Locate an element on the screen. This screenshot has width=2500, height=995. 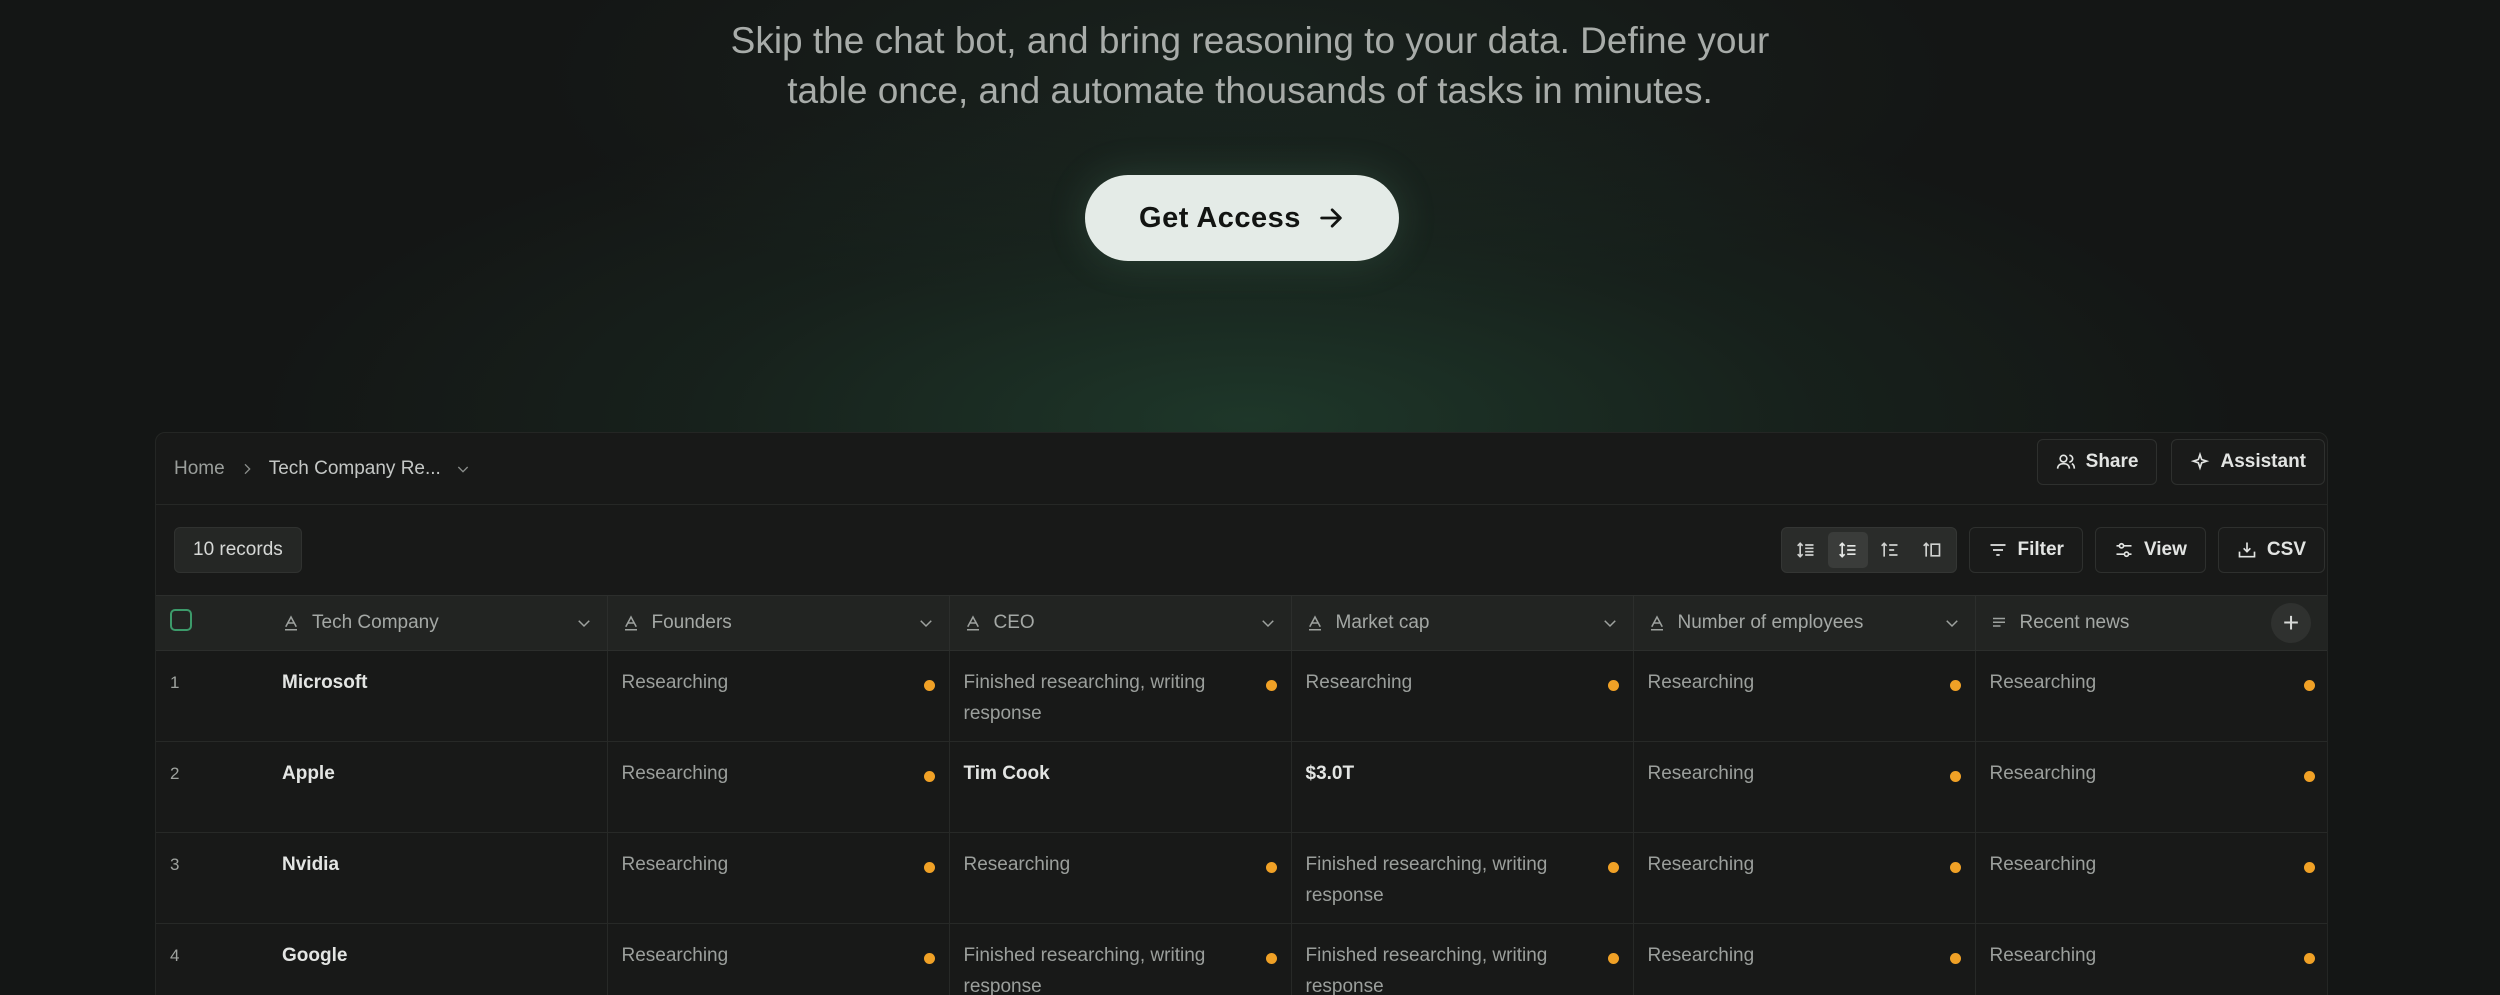
cell-company: Google is located at coordinates (437, 959).